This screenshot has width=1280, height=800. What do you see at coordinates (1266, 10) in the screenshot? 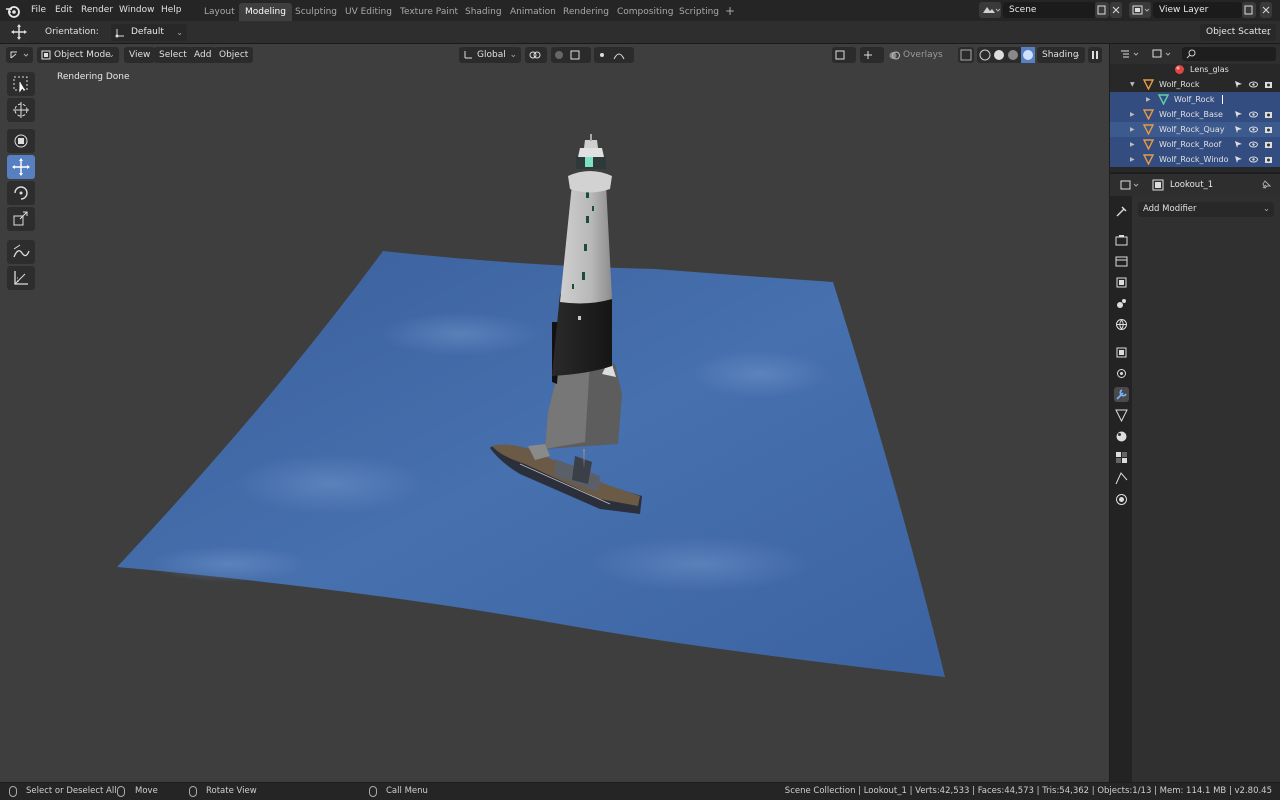
I see `delete-view-layer-button` at bounding box center [1266, 10].